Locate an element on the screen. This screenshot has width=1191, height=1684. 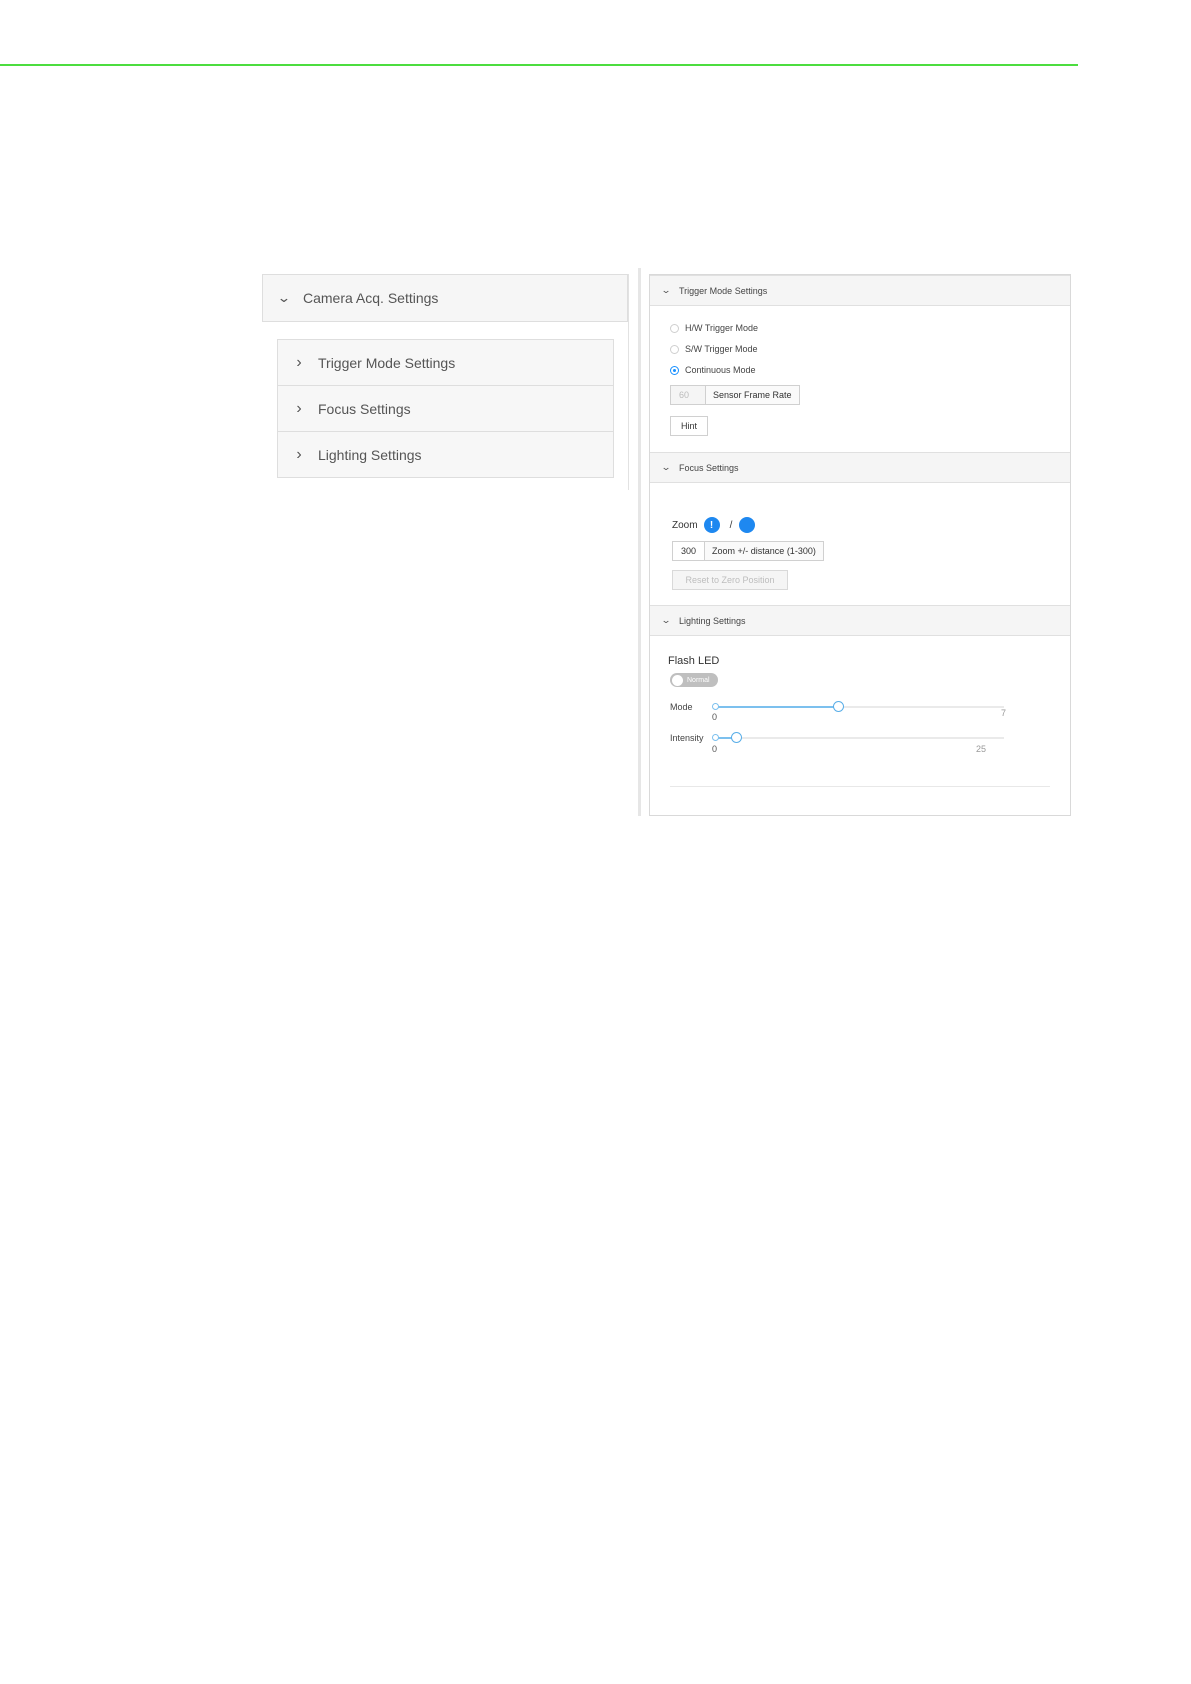
mode-slider-label: Mode is located at coordinates (681, 707).